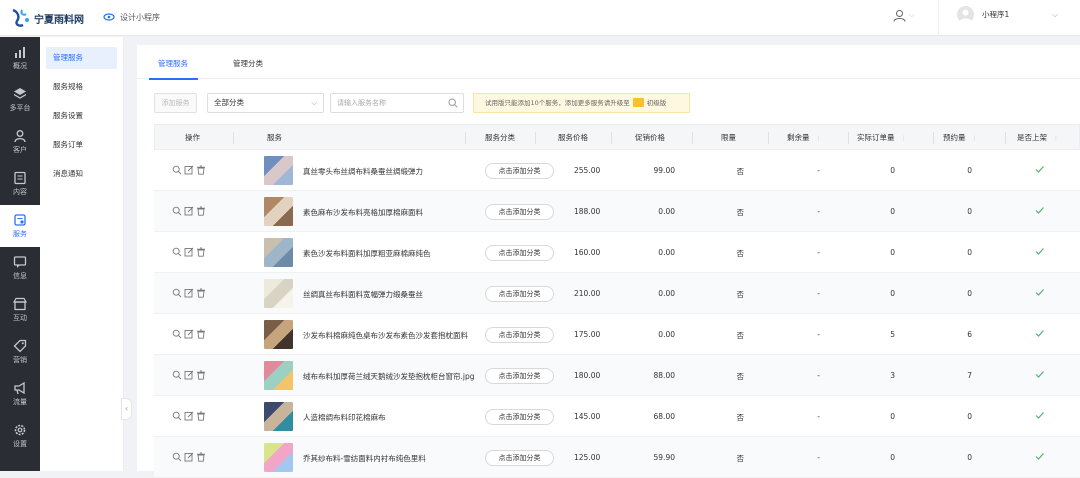 This screenshot has height=478, width=1080. Describe the element at coordinates (892, 334) in the screenshot. I see `order-count: 5` at that location.